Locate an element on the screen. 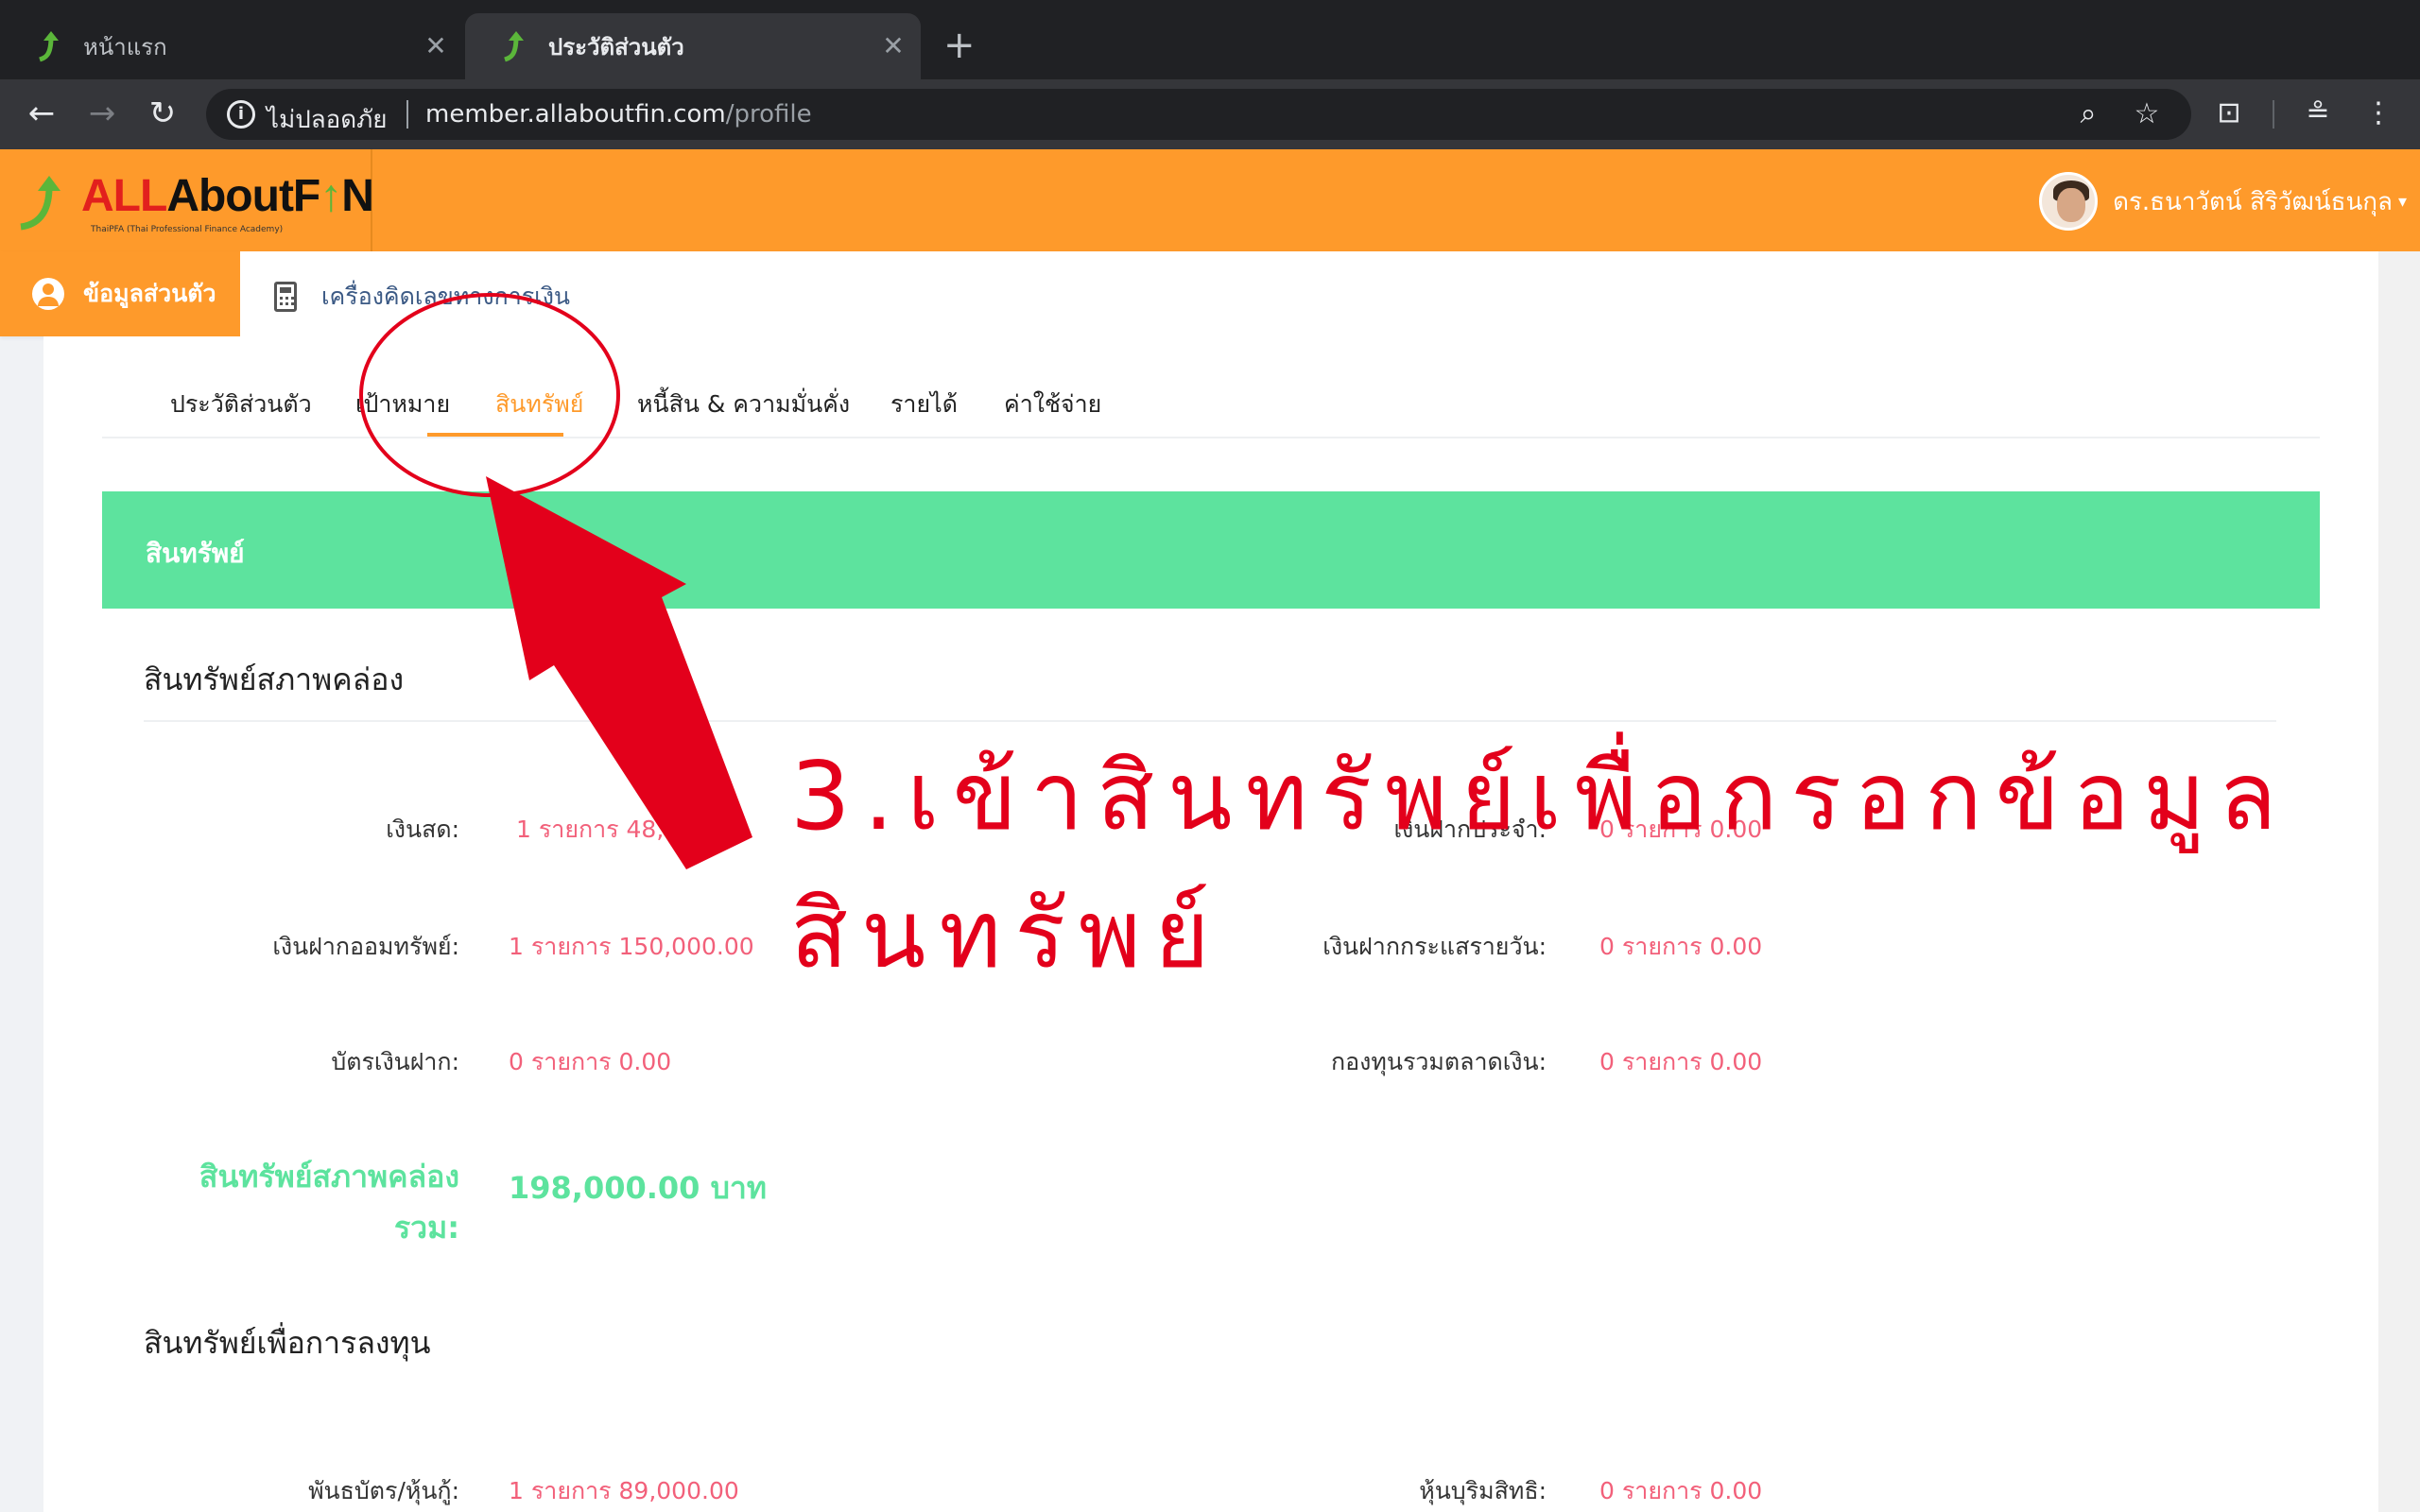 The width and height of the screenshot is (2420, 1512). annotation-text: 3.เข้าสินทรัพย์เพื่อกรอกข้อมูลสินทรัพย์ is located at coordinates (1540, 865).